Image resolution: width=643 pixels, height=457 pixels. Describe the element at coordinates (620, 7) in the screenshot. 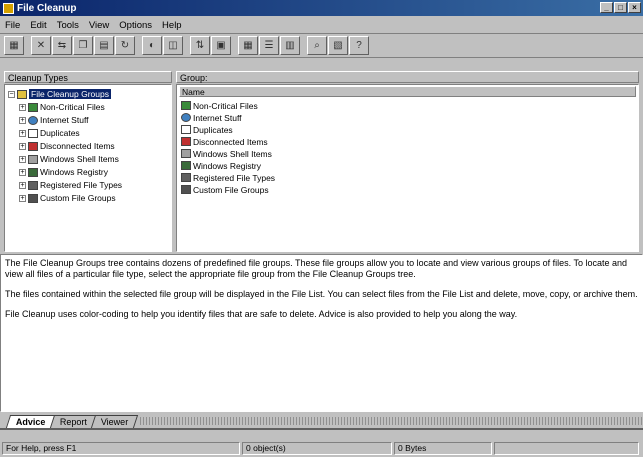

I see `maximize-button: □` at that location.